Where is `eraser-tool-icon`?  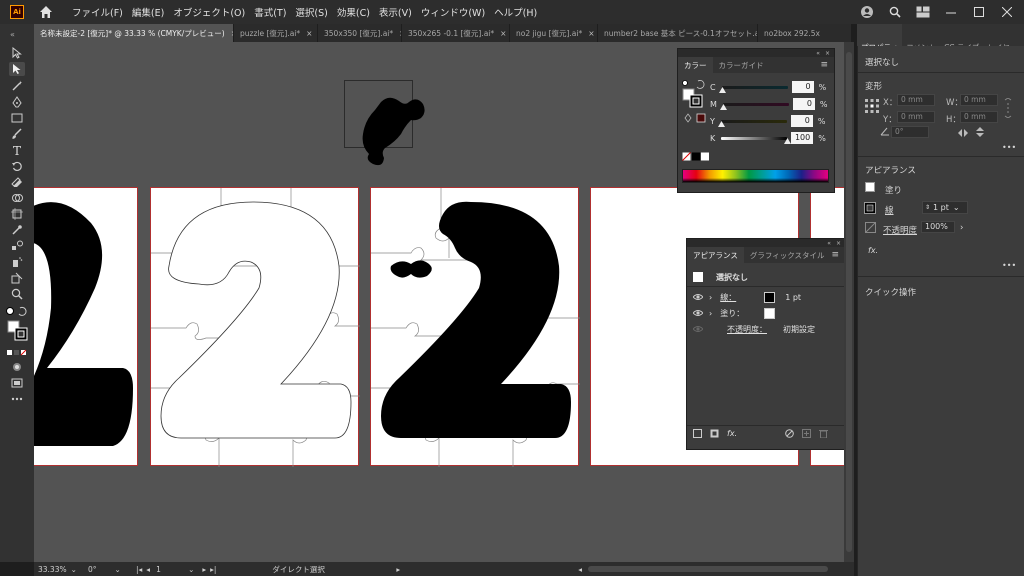 eraser-tool-icon is located at coordinates (17, 182).